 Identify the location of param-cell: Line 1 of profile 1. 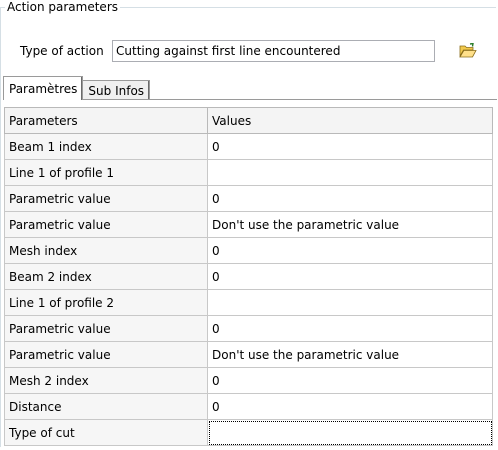
(106, 172).